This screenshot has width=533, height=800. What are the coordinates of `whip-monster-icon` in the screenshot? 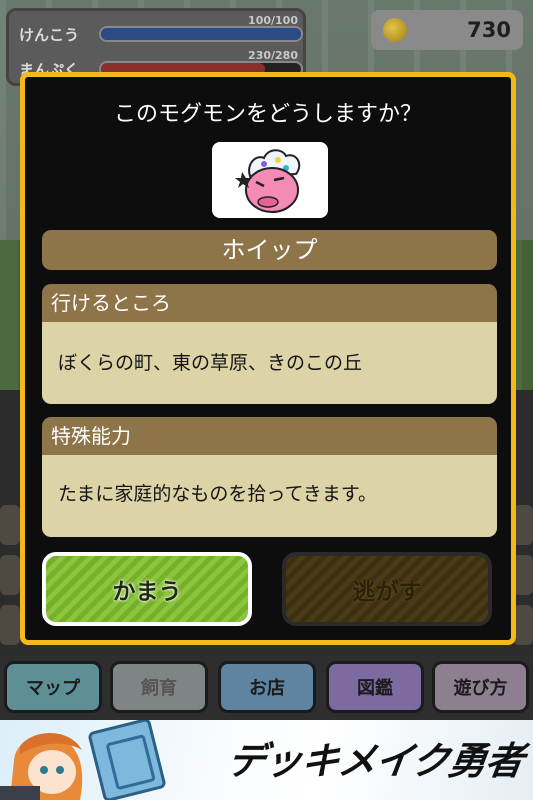 It's located at (268, 181).